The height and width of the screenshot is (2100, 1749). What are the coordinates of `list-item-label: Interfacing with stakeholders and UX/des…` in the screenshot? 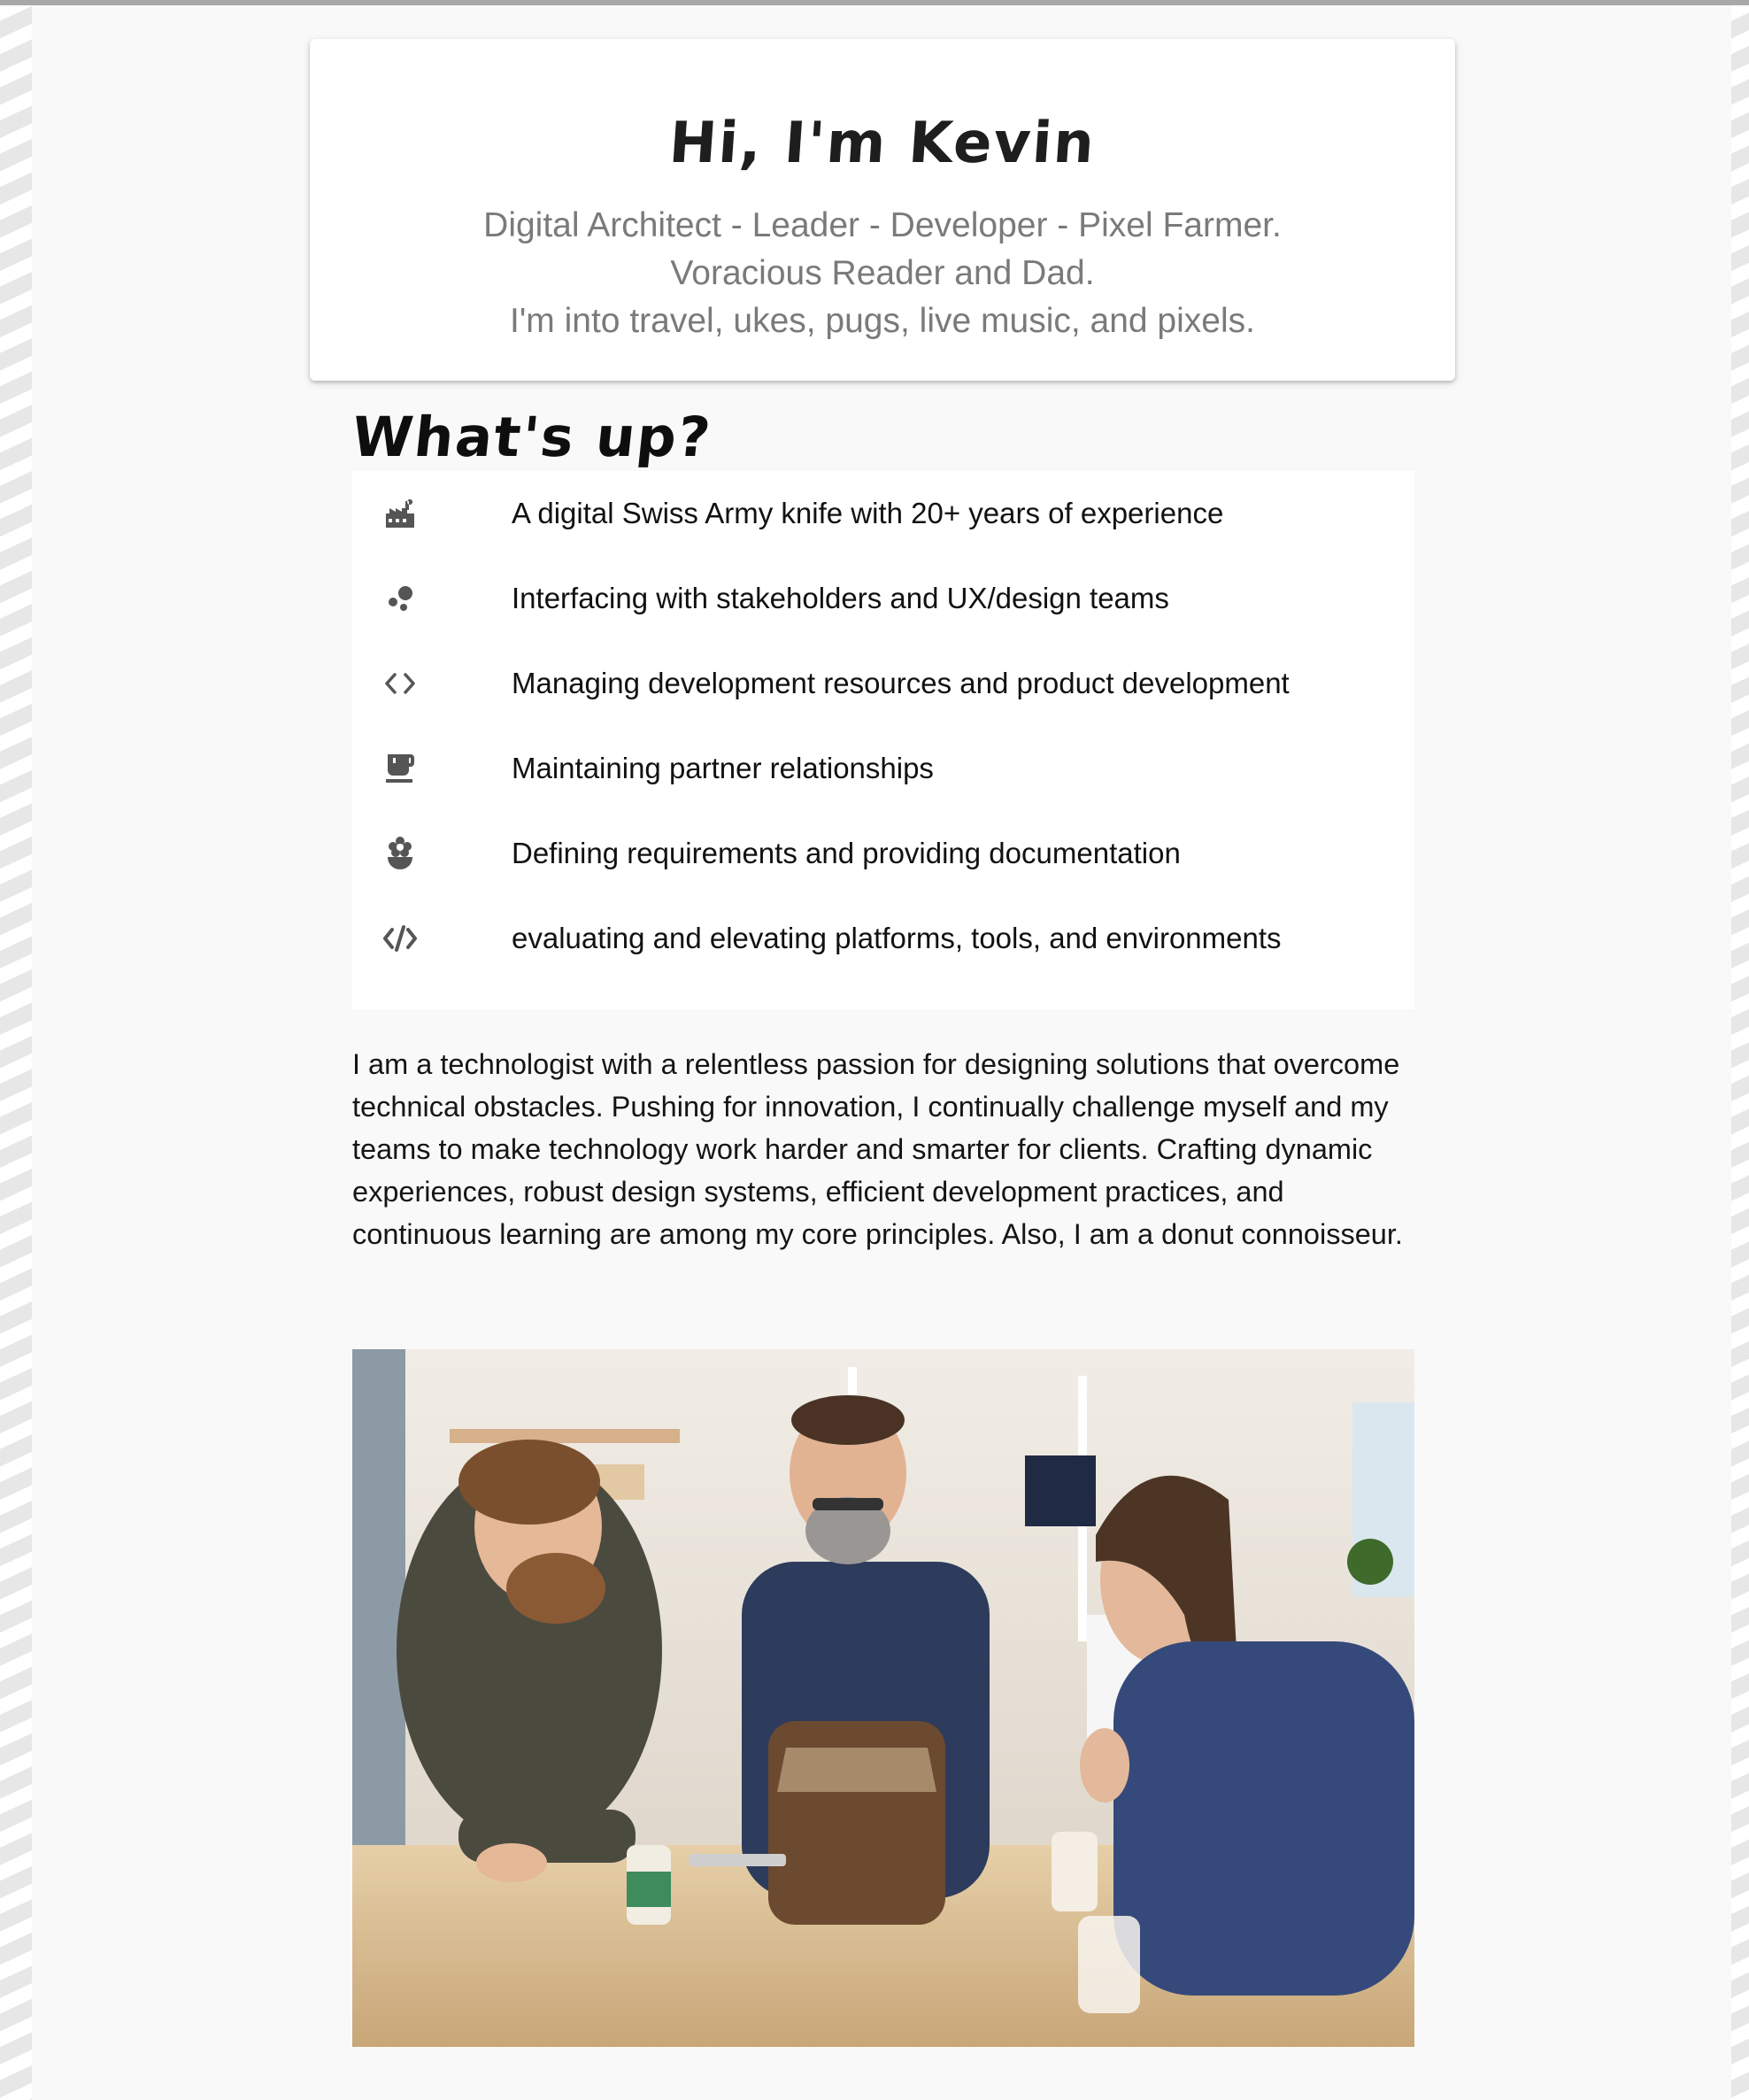 It's located at (840, 598).